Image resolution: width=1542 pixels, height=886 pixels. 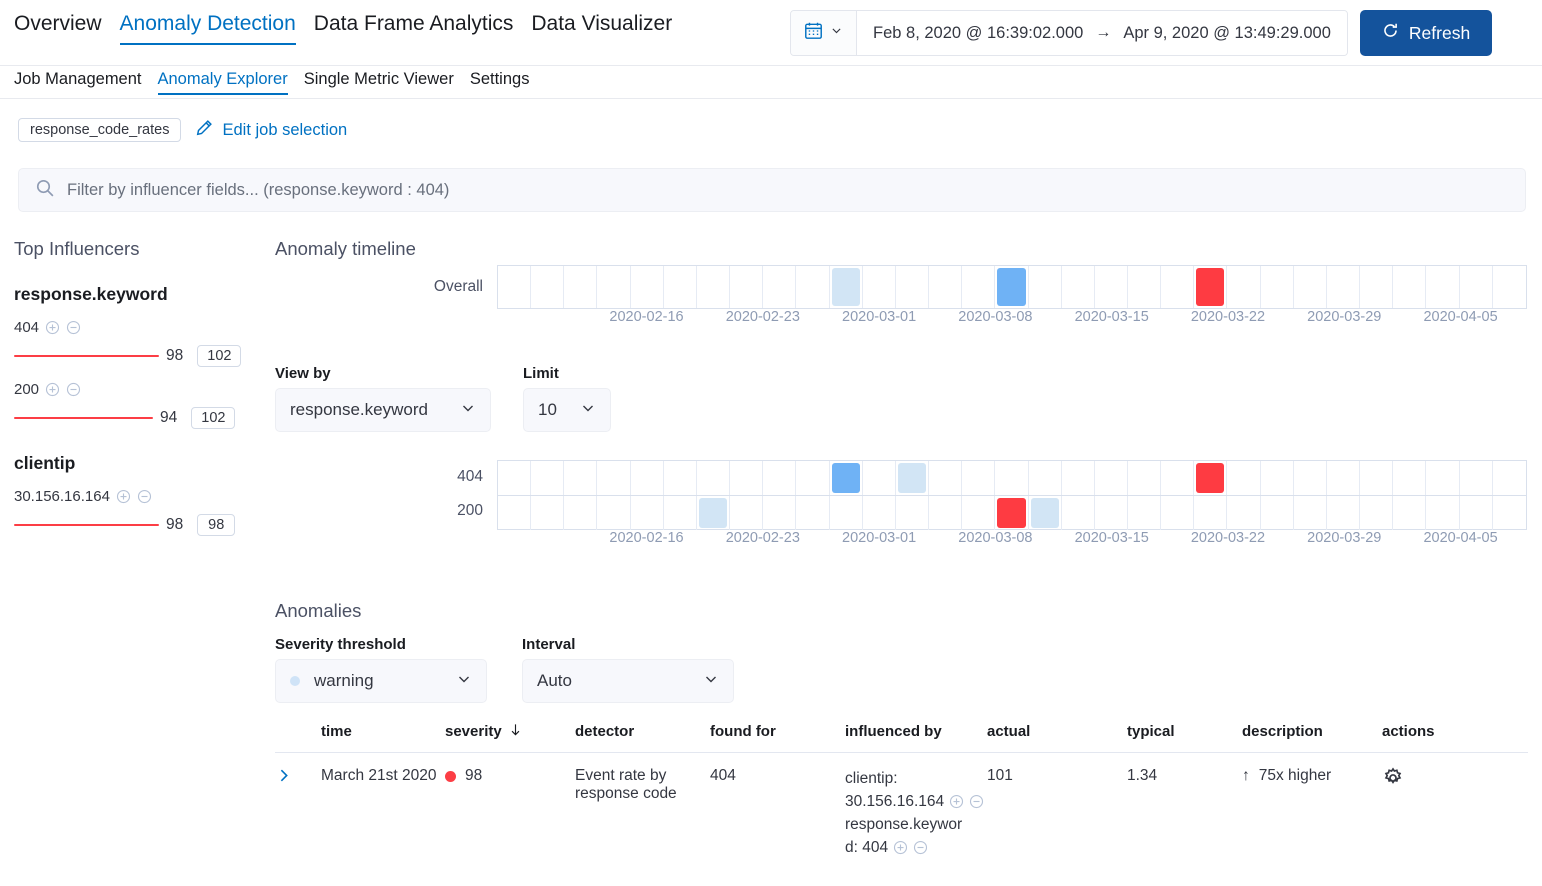 What do you see at coordinates (510, 731) in the screenshot?
I see `column-header-severity: severity` at bounding box center [510, 731].